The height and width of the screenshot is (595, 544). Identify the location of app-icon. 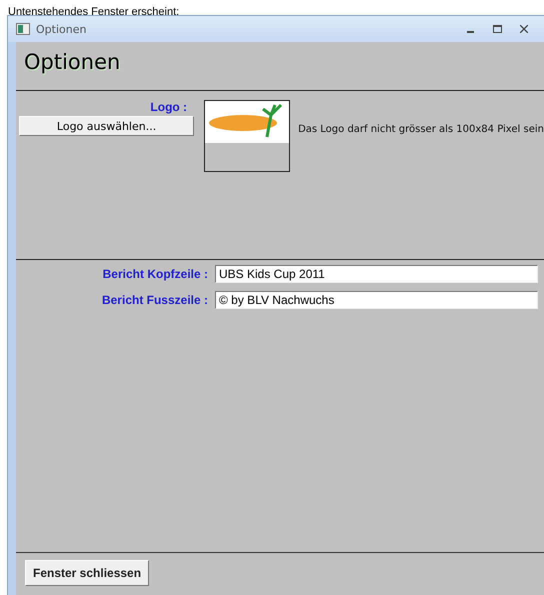
(23, 29).